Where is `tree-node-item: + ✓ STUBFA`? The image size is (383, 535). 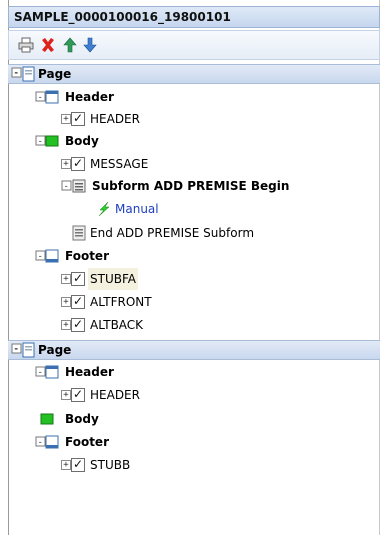
tree-node-item: + ✓ STUBFA is located at coordinates (194, 279).